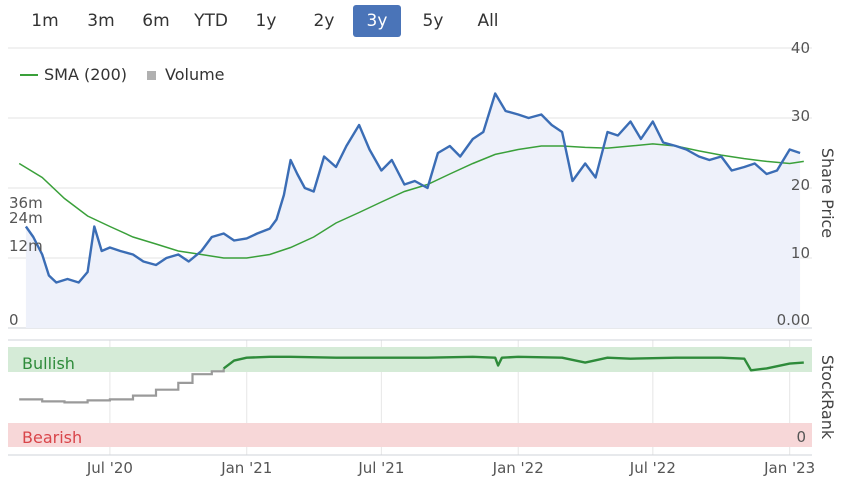  I want to click on price-tick-label: 10, so click(800, 253).